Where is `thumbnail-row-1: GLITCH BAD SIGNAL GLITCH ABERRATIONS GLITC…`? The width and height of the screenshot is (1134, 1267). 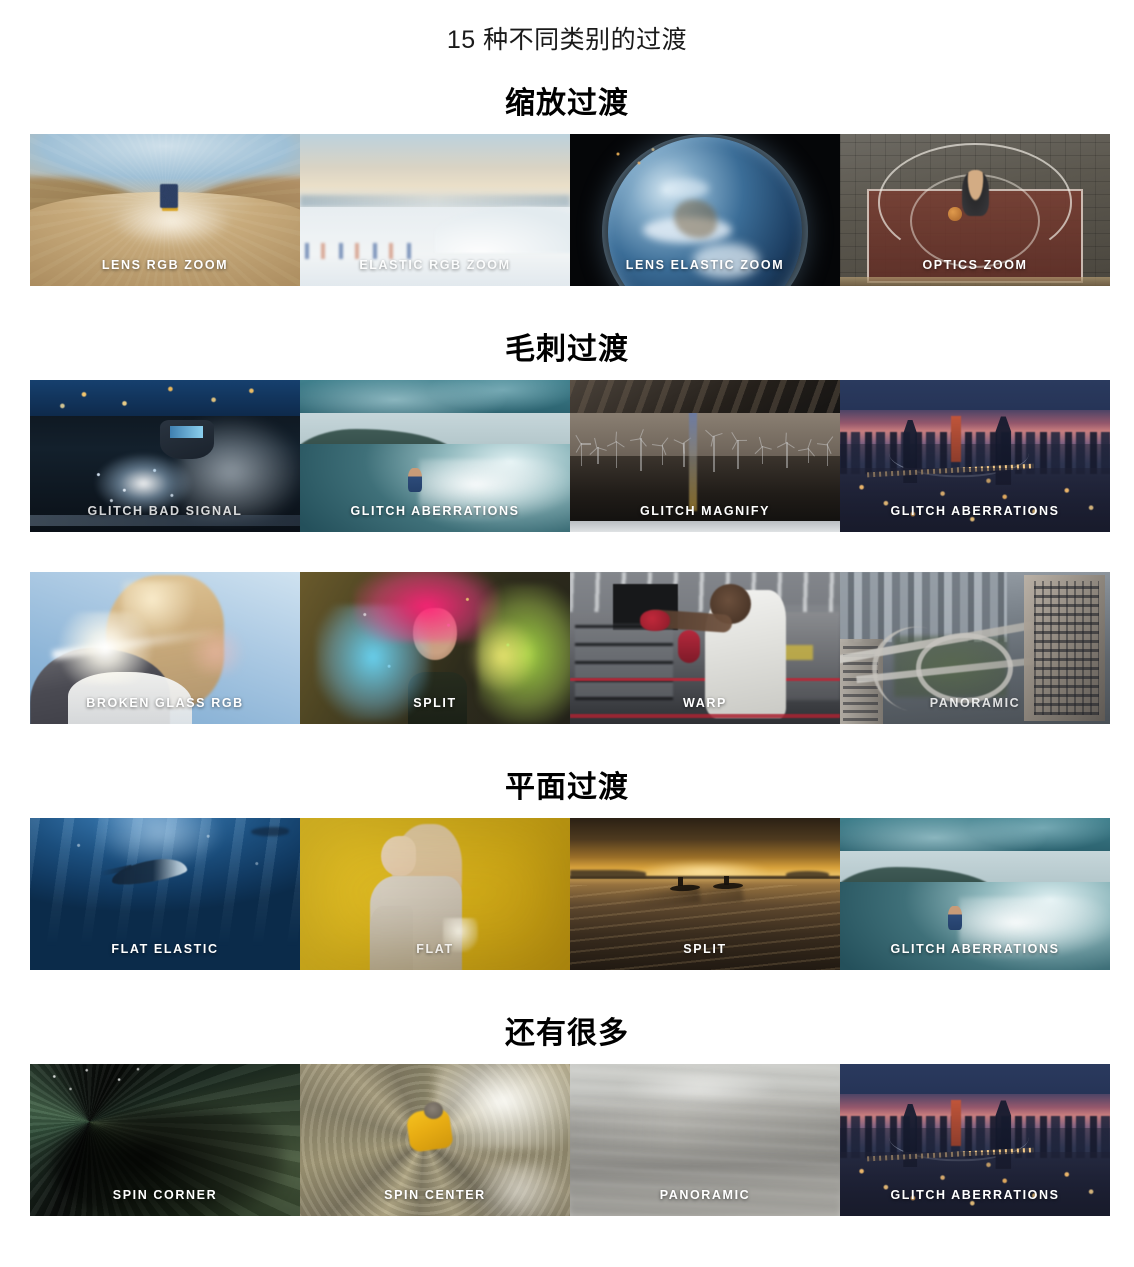 thumbnail-row-1: GLITCH BAD SIGNAL GLITCH ABERRATIONS GLITC… is located at coordinates (567, 456).